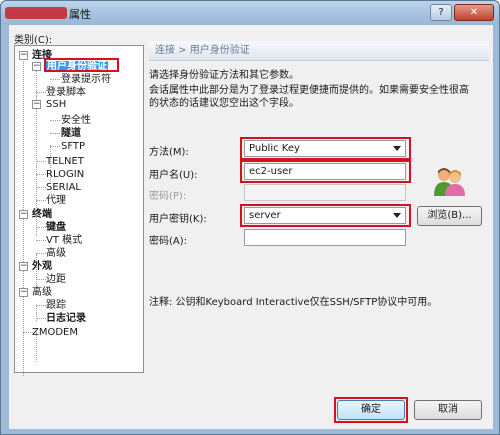 The width and height of the screenshot is (500, 435). I want to click on highlight-box-user-authentication, so click(81, 65).